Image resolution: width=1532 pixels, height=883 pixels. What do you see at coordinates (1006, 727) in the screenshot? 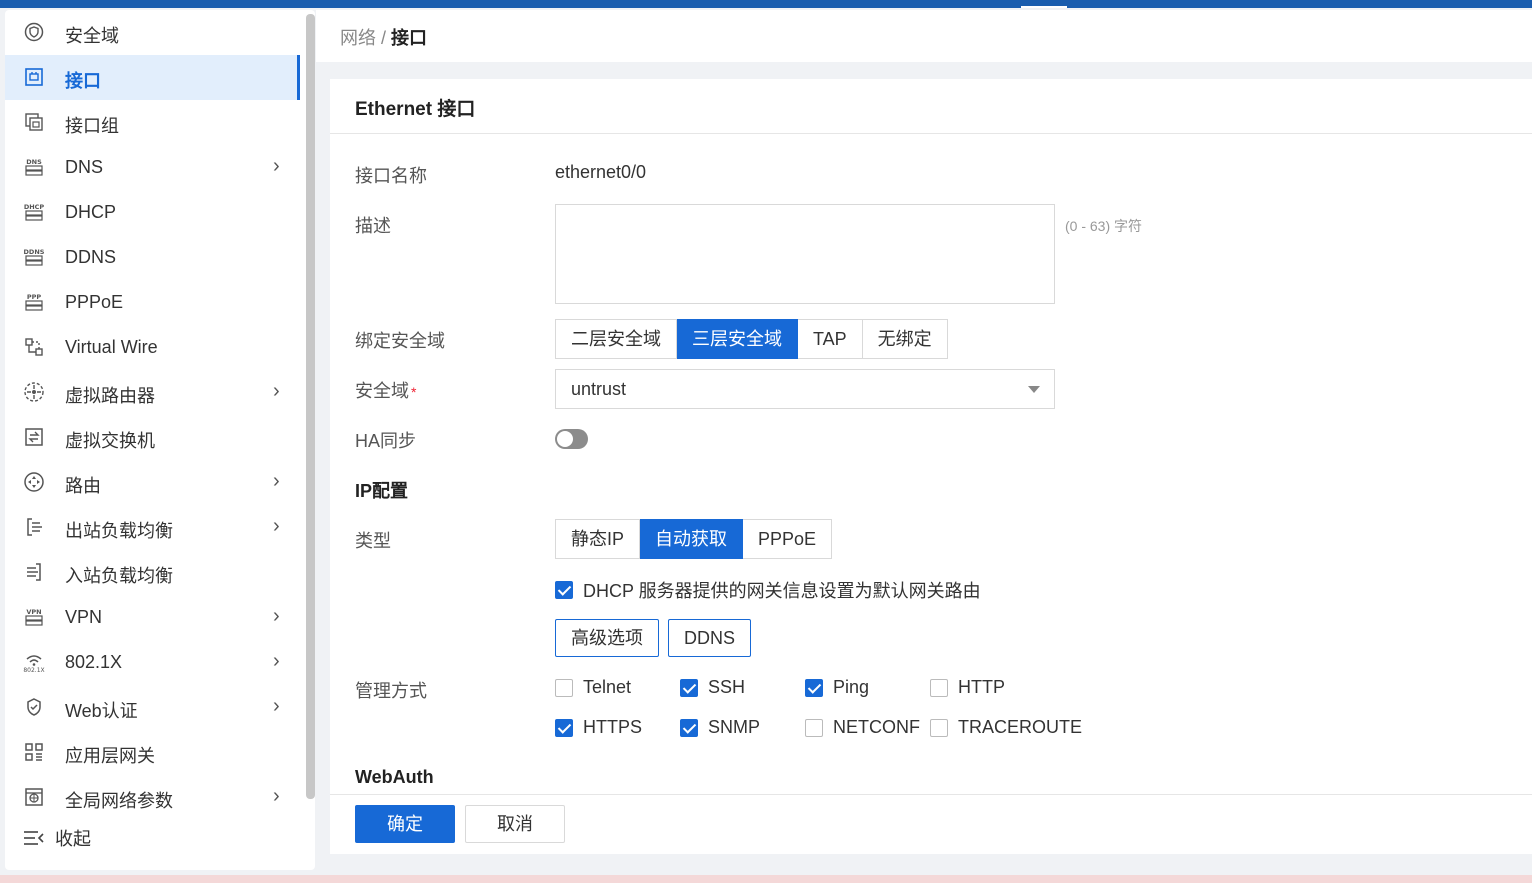
I see `mgmt-checkbox-traceroute: TRACEROUTE` at bounding box center [1006, 727].